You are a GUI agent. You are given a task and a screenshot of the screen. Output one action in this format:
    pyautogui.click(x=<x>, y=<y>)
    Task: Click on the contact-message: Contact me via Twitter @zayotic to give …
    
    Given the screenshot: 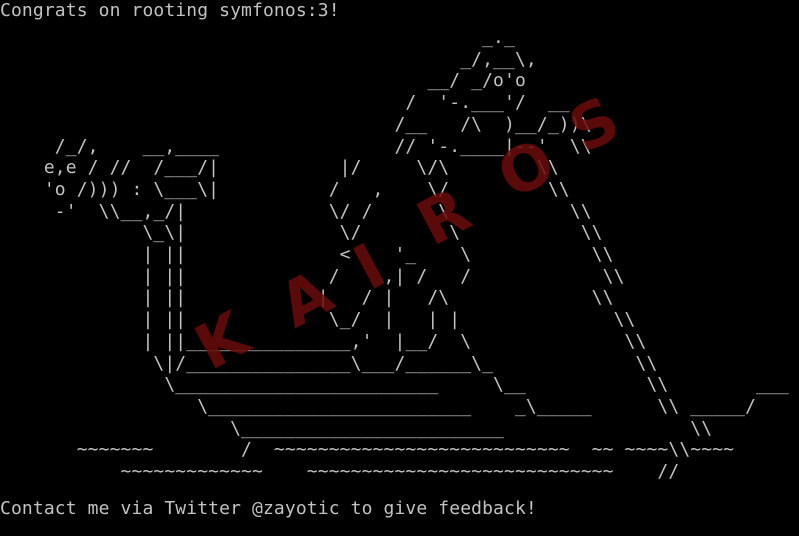 What is the action you would take?
    pyautogui.click(x=268, y=508)
    